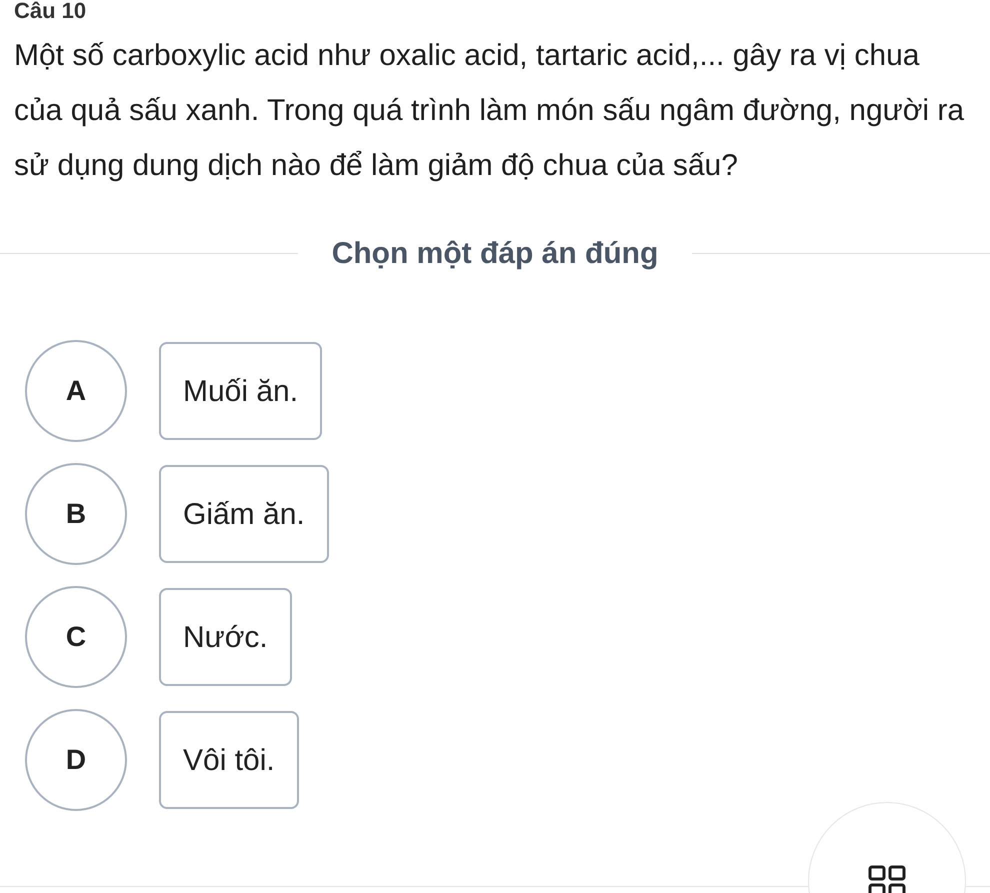  What do you see at coordinates (76, 637) in the screenshot?
I see `option-letter-button: C` at bounding box center [76, 637].